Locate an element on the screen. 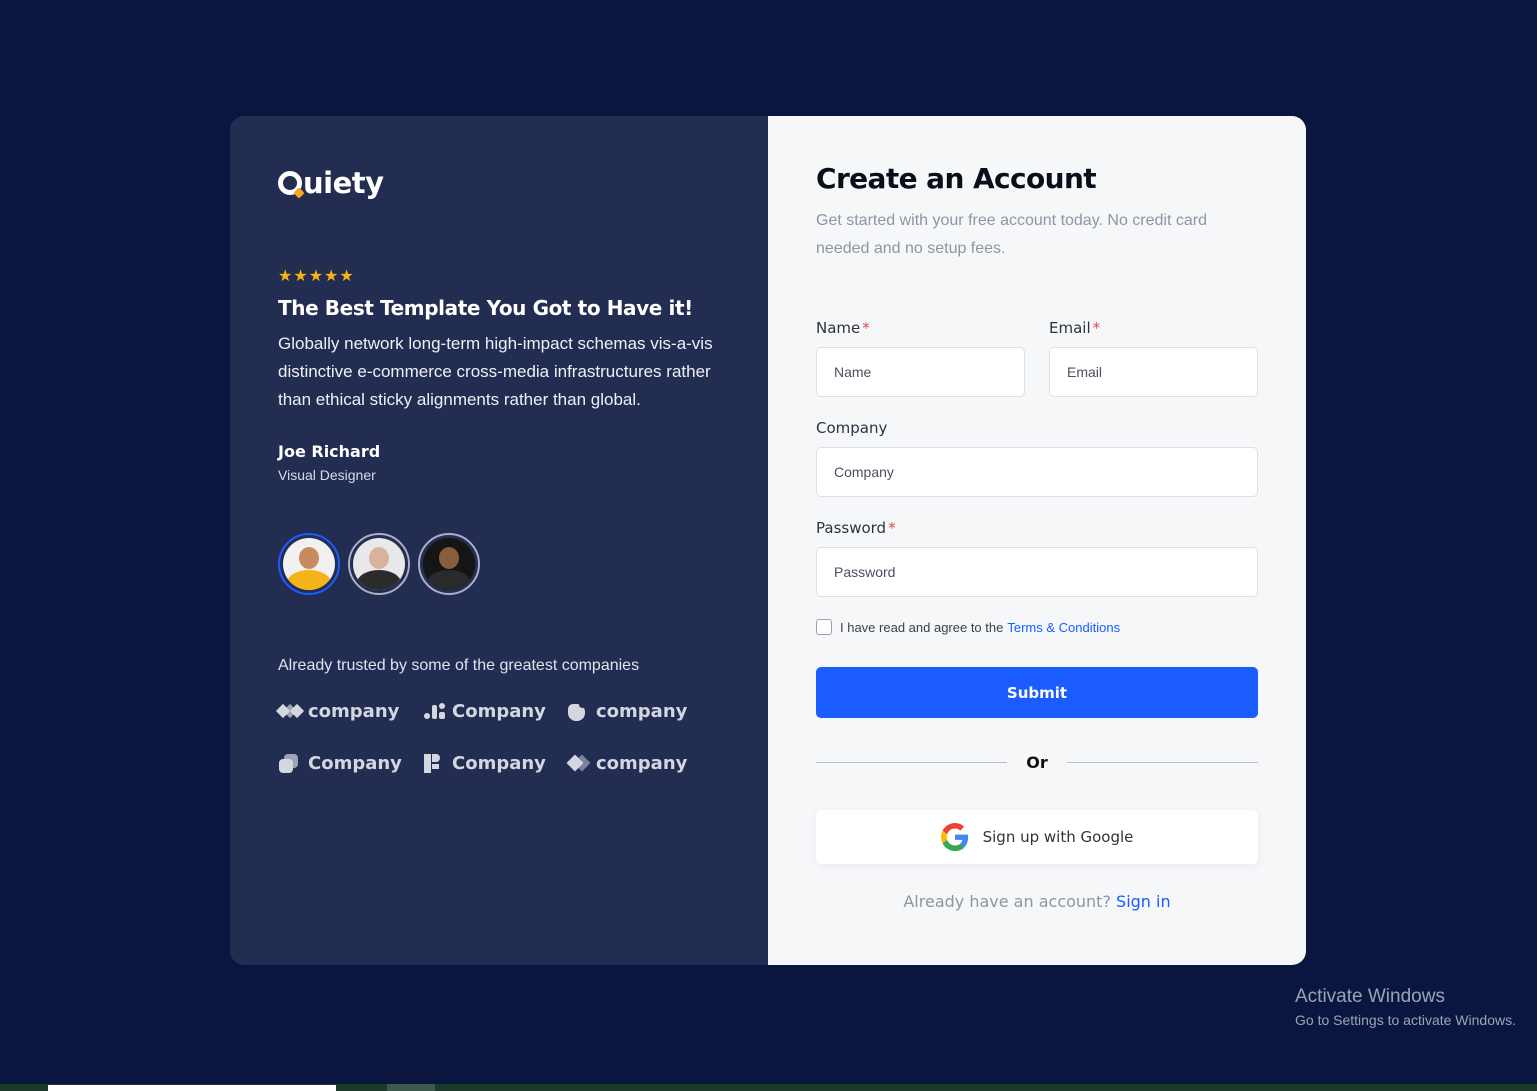 This screenshot has width=1537, height=1091. password-field-group: Password * is located at coordinates (1037, 558).